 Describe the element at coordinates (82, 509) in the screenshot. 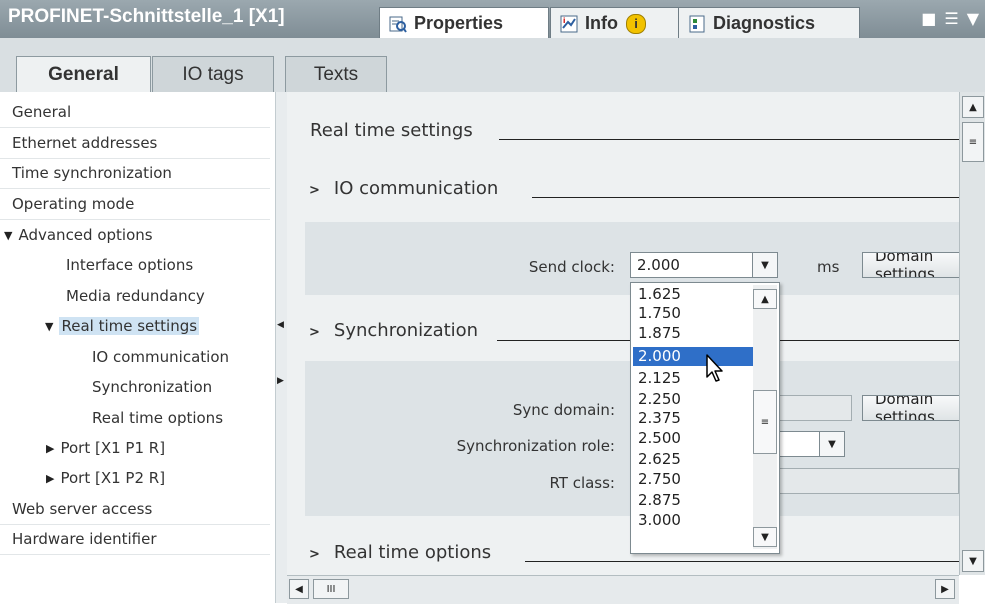

I see `nav-item-label: Web server access` at that location.